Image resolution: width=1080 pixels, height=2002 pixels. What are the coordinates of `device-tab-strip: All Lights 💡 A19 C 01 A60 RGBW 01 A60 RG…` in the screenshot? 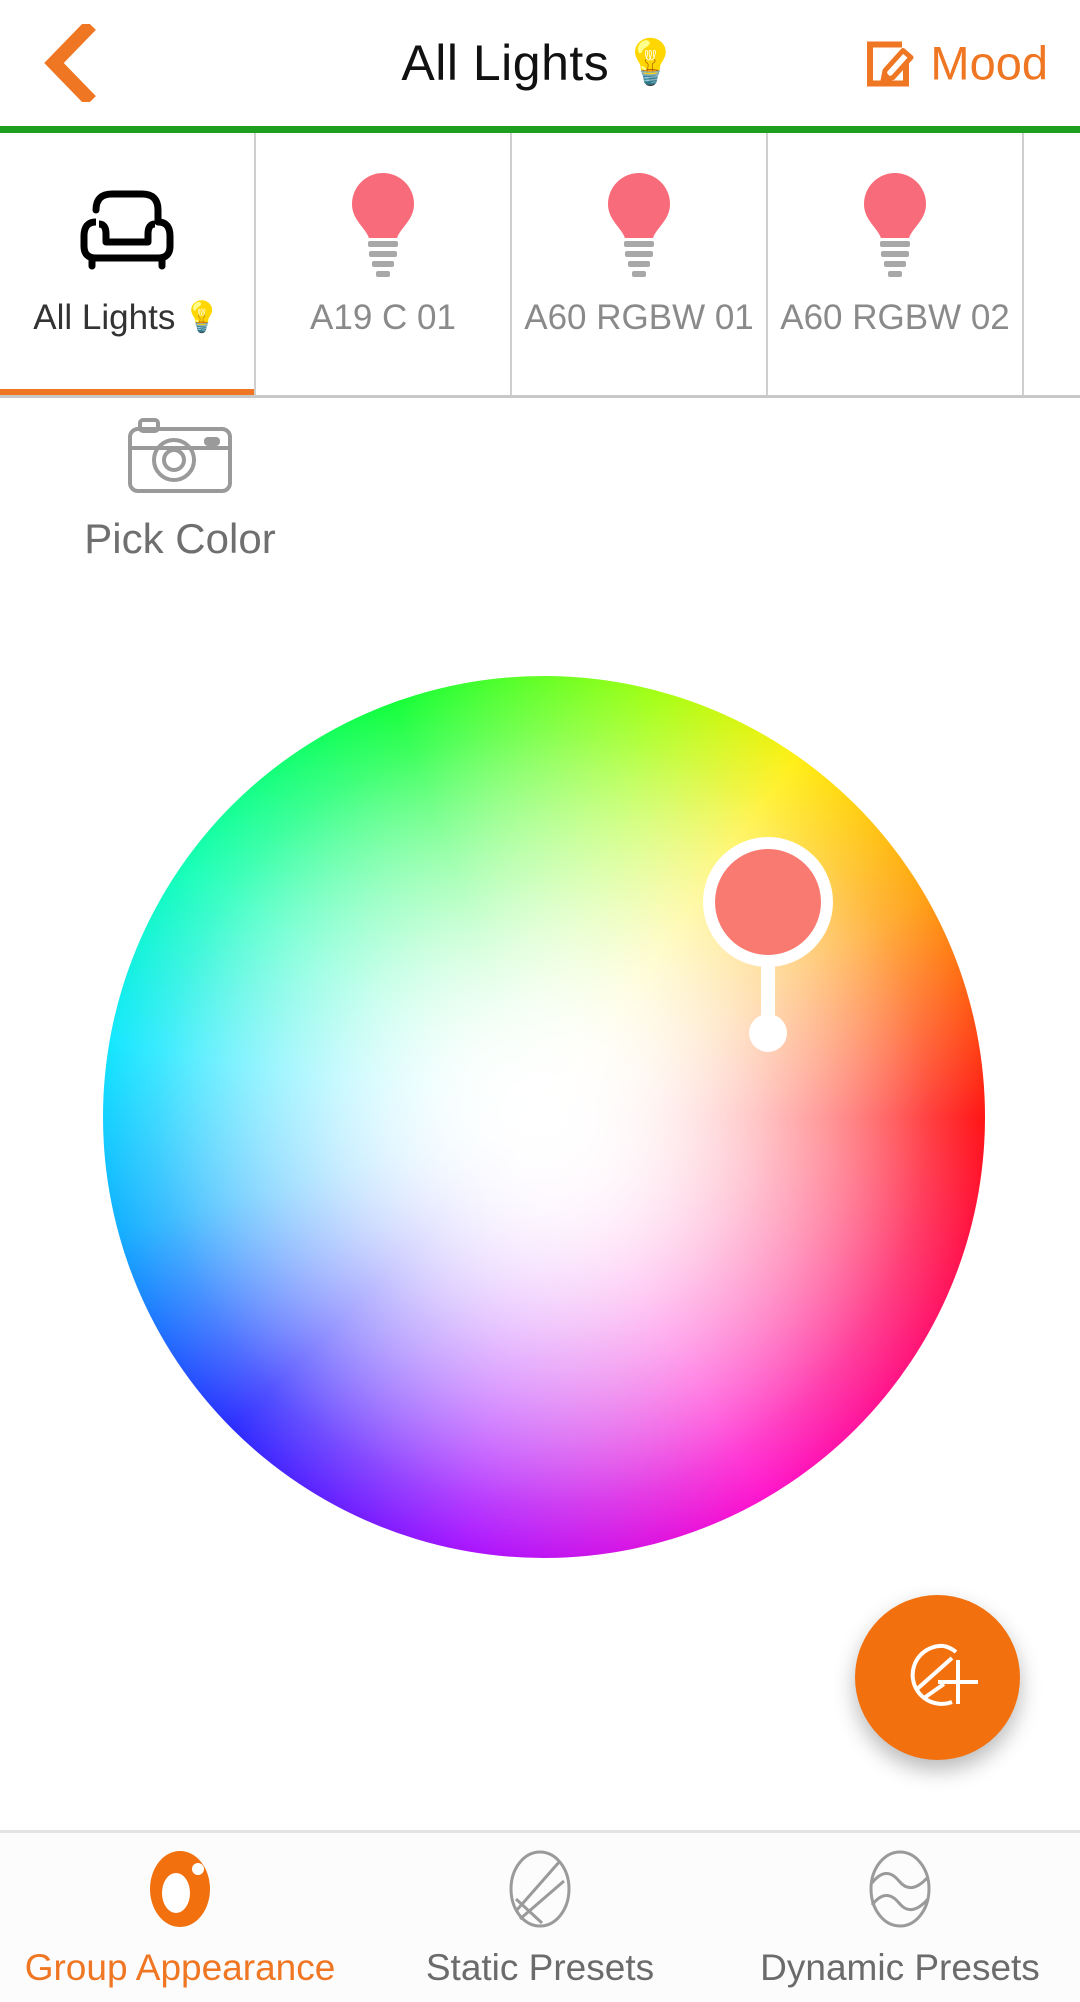 It's located at (540, 265).